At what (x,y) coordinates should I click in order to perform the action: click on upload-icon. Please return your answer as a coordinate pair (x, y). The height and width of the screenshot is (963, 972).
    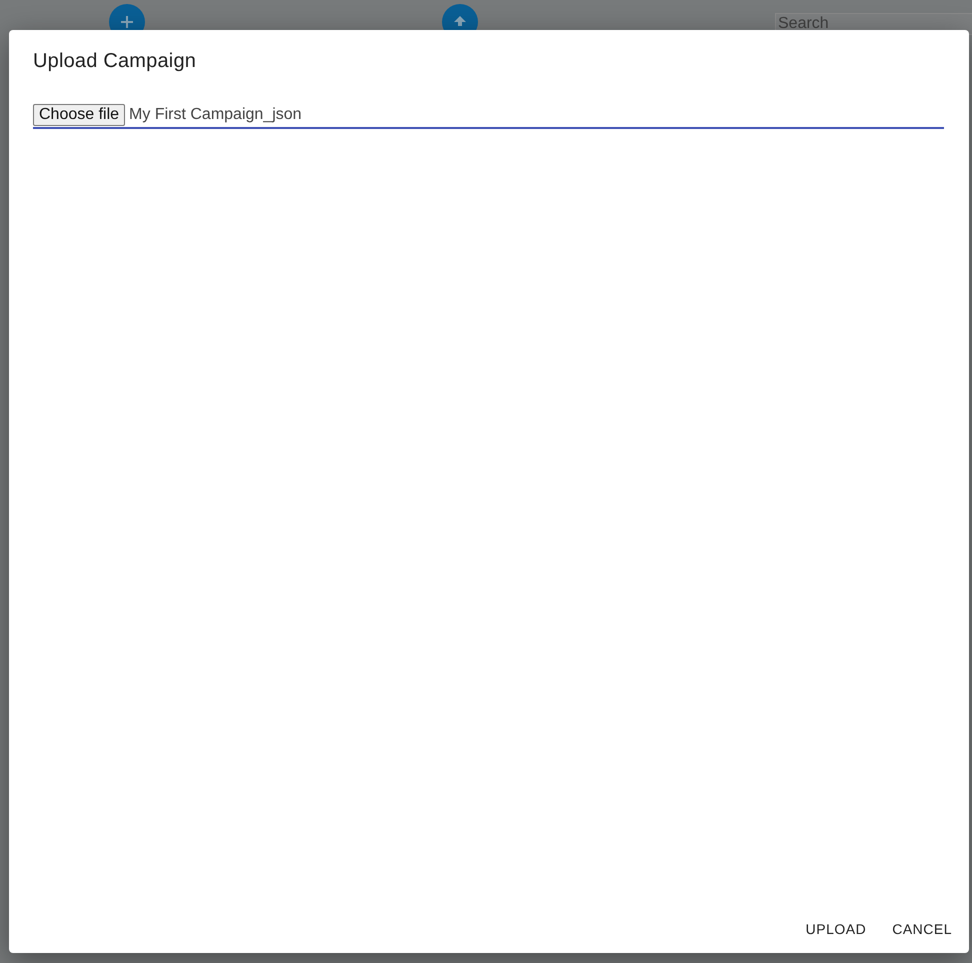
    Looking at the image, I should click on (460, 22).